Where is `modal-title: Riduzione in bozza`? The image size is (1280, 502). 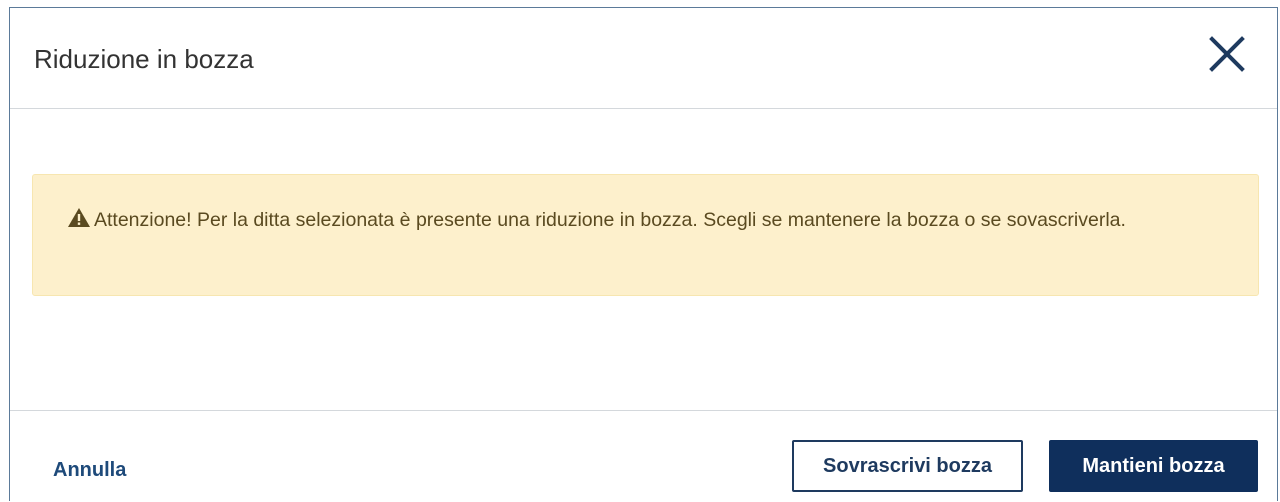
modal-title: Riduzione in bozza is located at coordinates (144, 59).